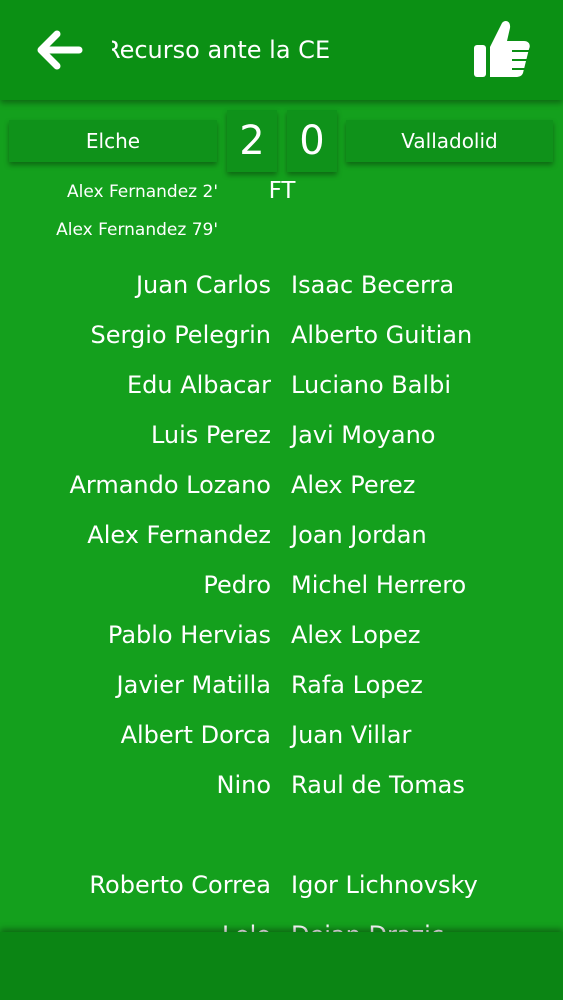 The width and height of the screenshot is (563, 1000). I want to click on home-player: Edu Albacar, so click(198, 385).